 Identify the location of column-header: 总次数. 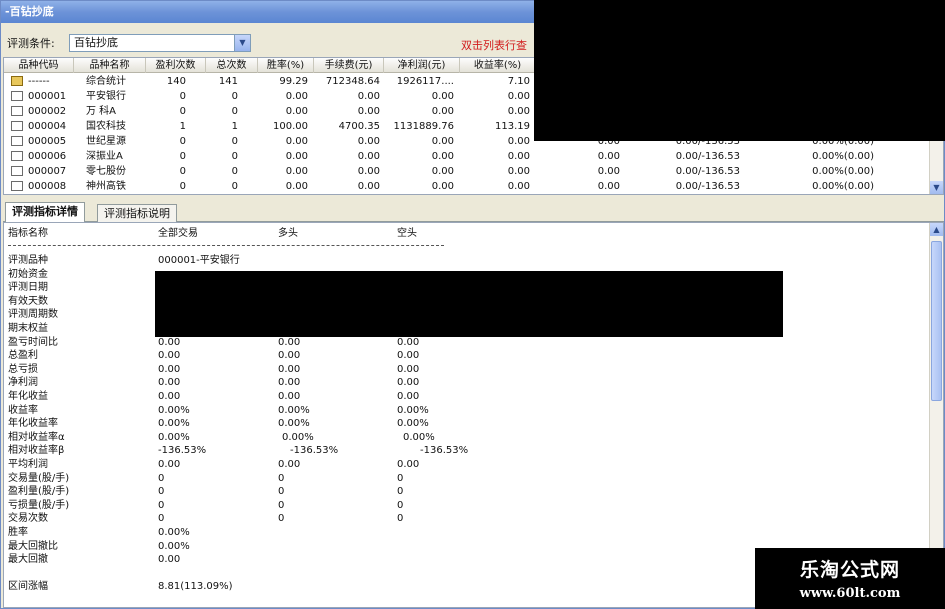
(232, 65).